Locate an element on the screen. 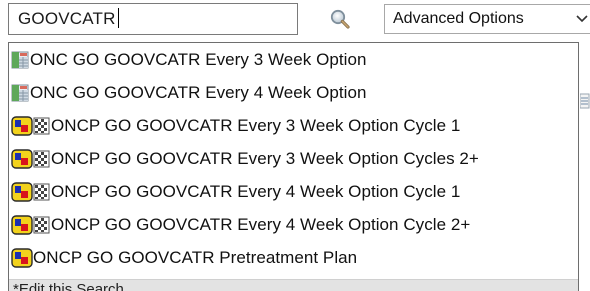 This screenshot has width=590, height=291. result-label: ONC GO GOOVCATR Every 4 Week Option is located at coordinates (198, 92).